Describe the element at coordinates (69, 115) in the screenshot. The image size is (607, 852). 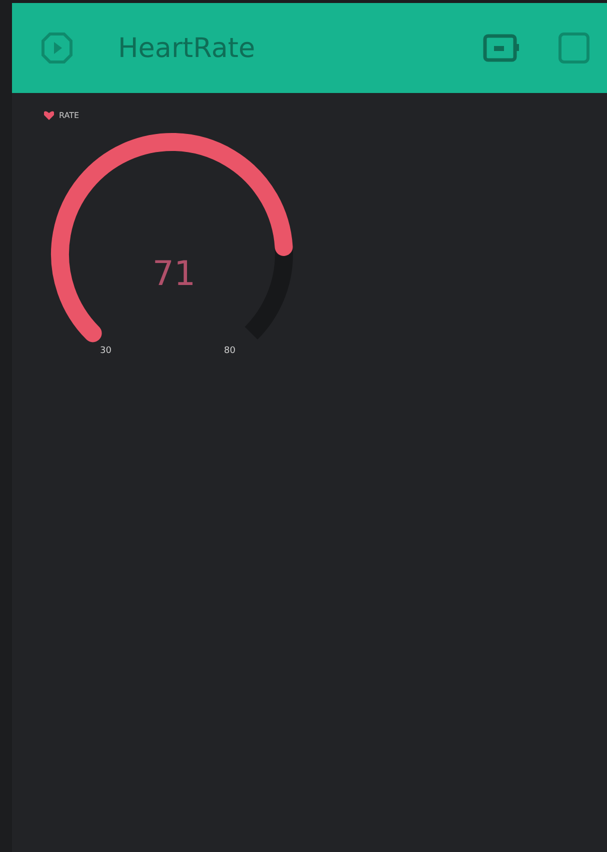
I see `gauge-label: RATE` at that location.